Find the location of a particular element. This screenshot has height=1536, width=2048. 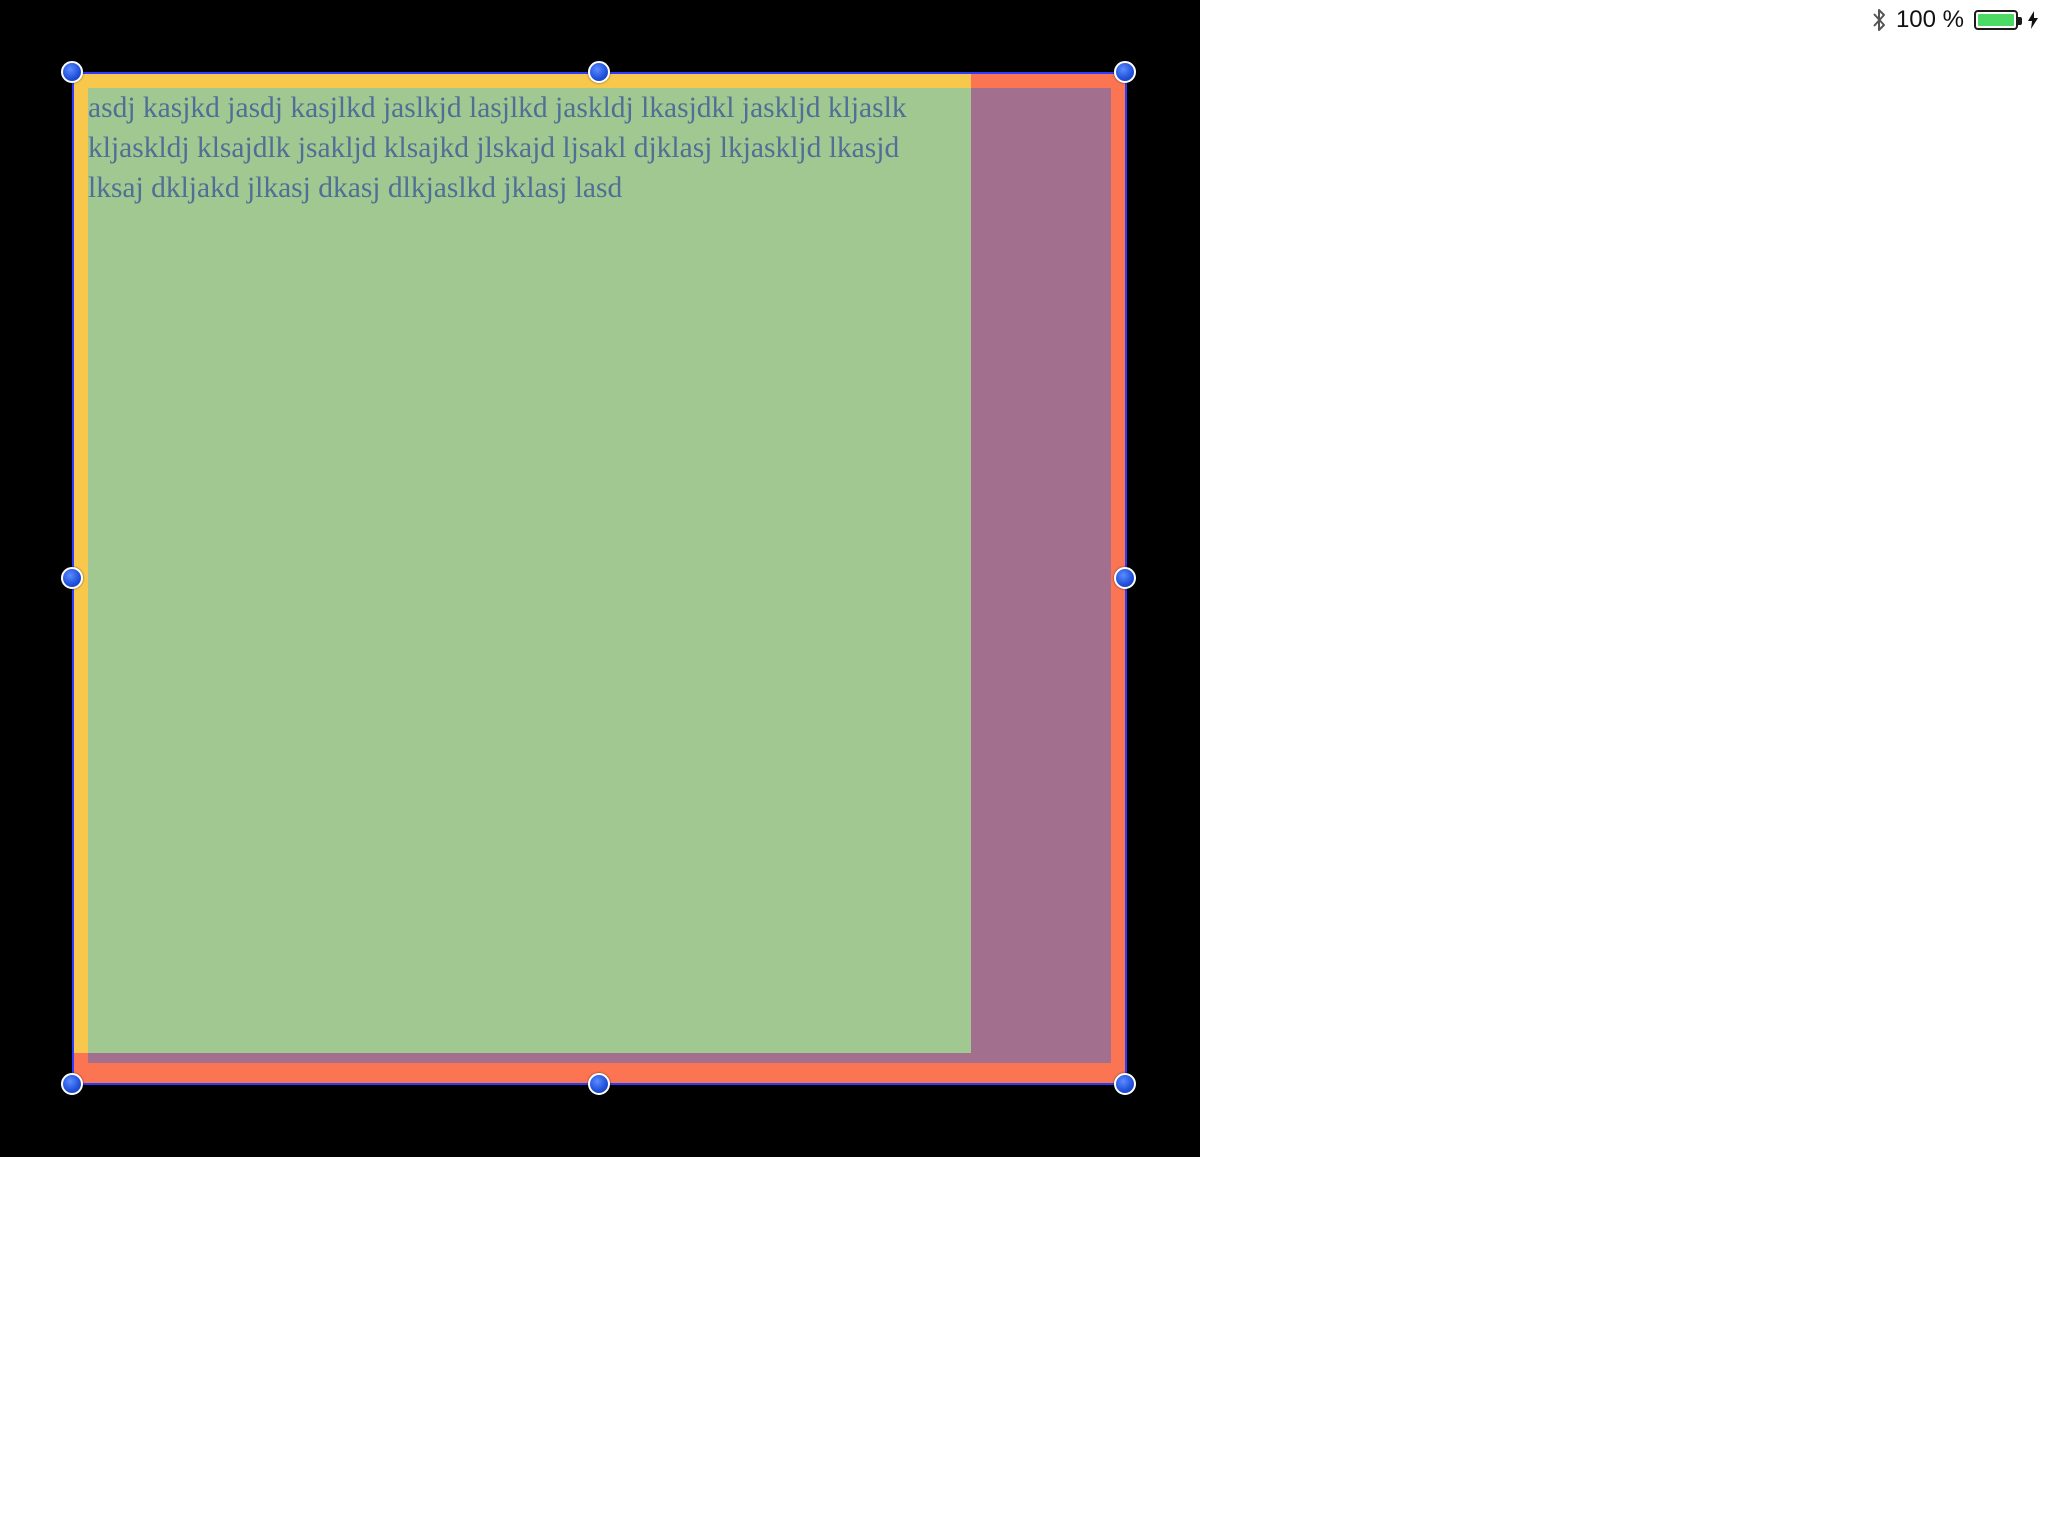

bluetooth-icon is located at coordinates (1879, 20).